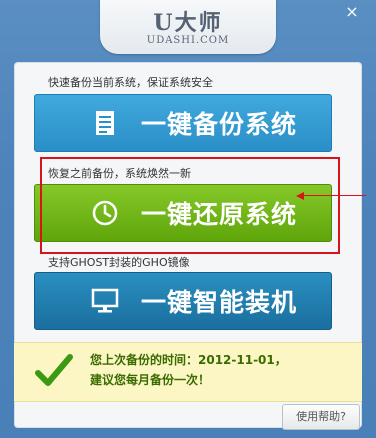 Image resolution: width=376 pixels, height=438 pixels. I want to click on help-button: 使用帮助?, so click(321, 417).